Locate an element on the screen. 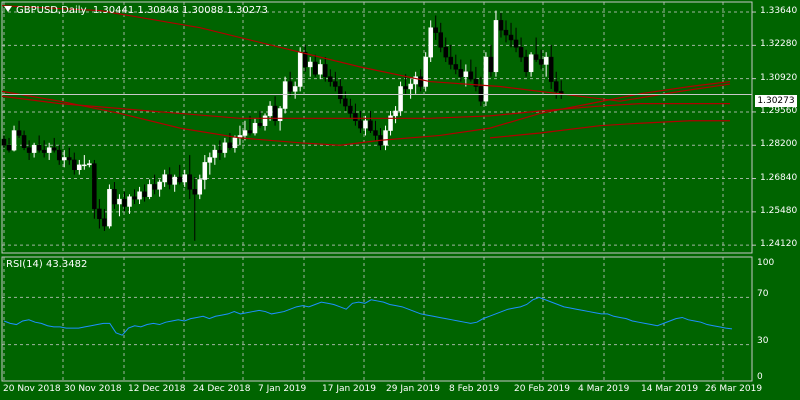 This screenshot has height=400, width=800. price-axis-label: 1.29560 is located at coordinates (779, 110).